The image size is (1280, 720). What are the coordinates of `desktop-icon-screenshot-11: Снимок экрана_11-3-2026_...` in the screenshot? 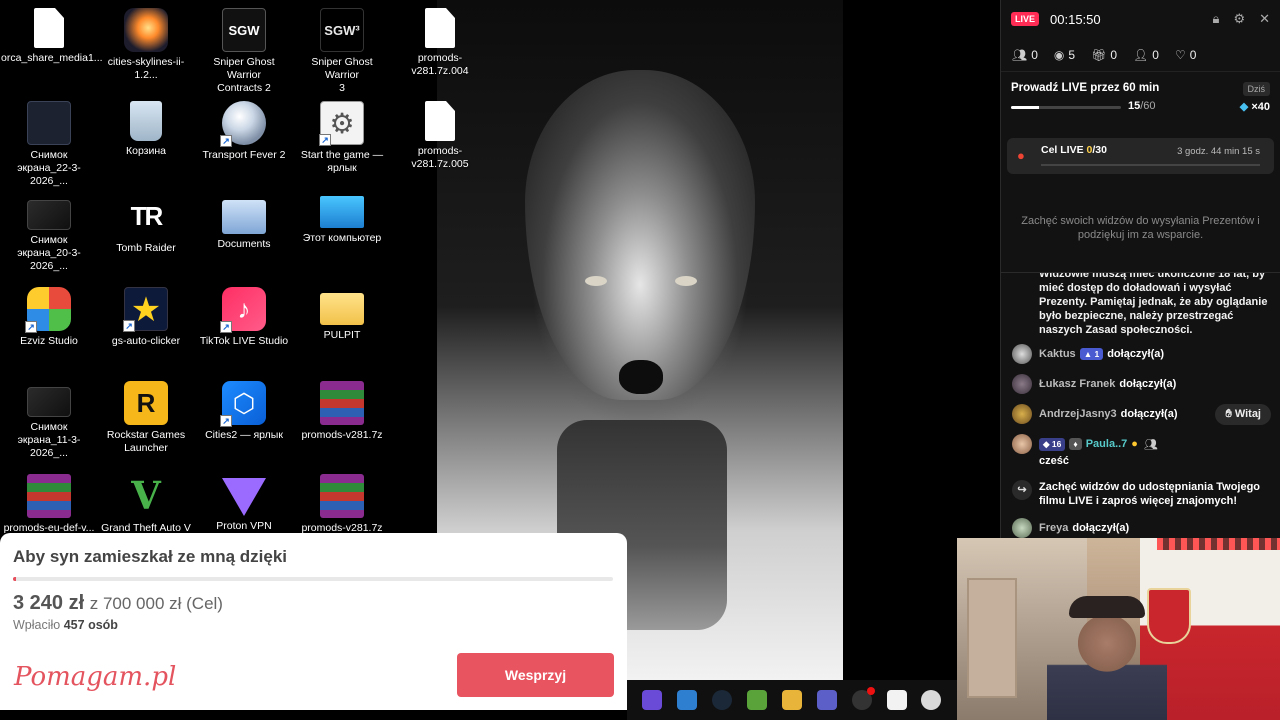 It's located at (49, 422).